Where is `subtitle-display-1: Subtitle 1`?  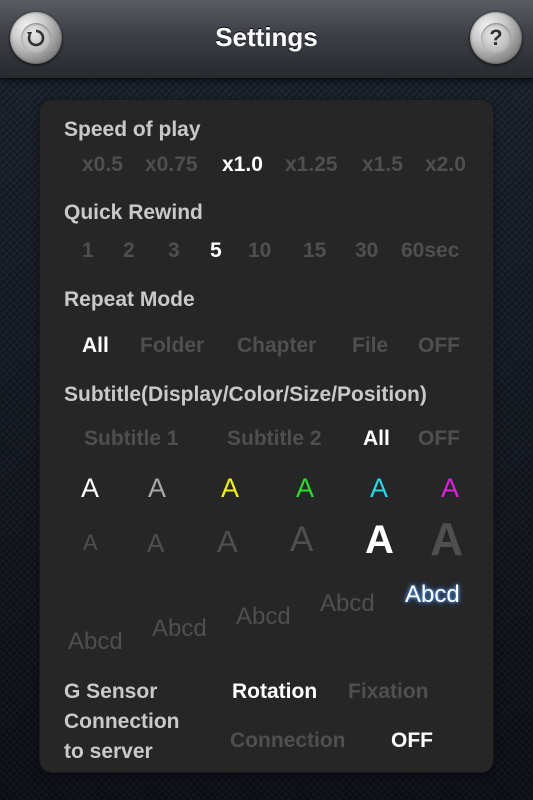 subtitle-display-1: Subtitle 1 is located at coordinates (131, 439).